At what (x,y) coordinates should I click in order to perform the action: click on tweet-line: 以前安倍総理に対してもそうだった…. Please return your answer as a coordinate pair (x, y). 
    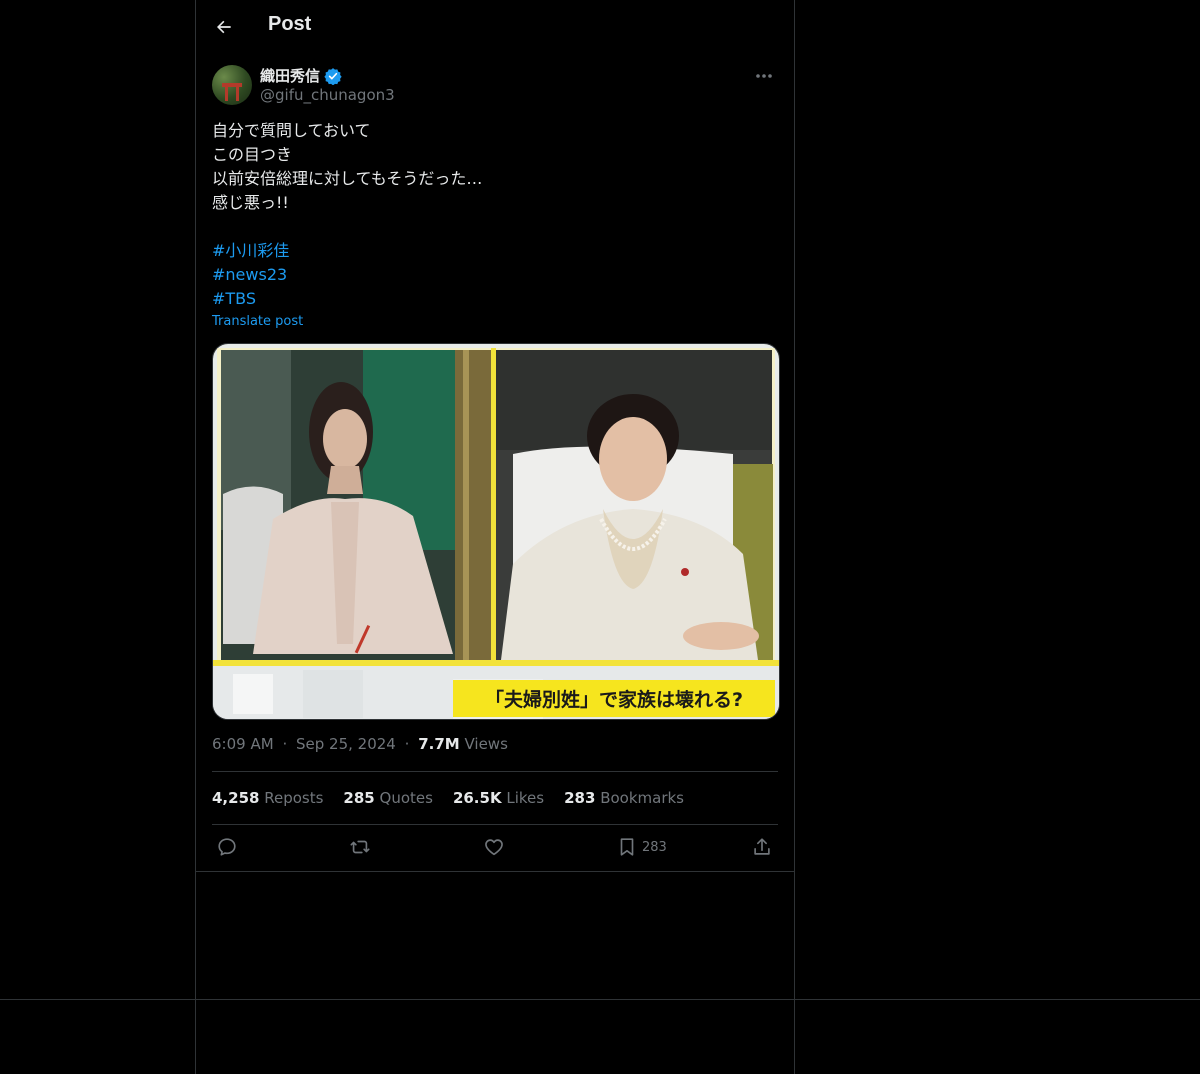
    Looking at the image, I should click on (347, 178).